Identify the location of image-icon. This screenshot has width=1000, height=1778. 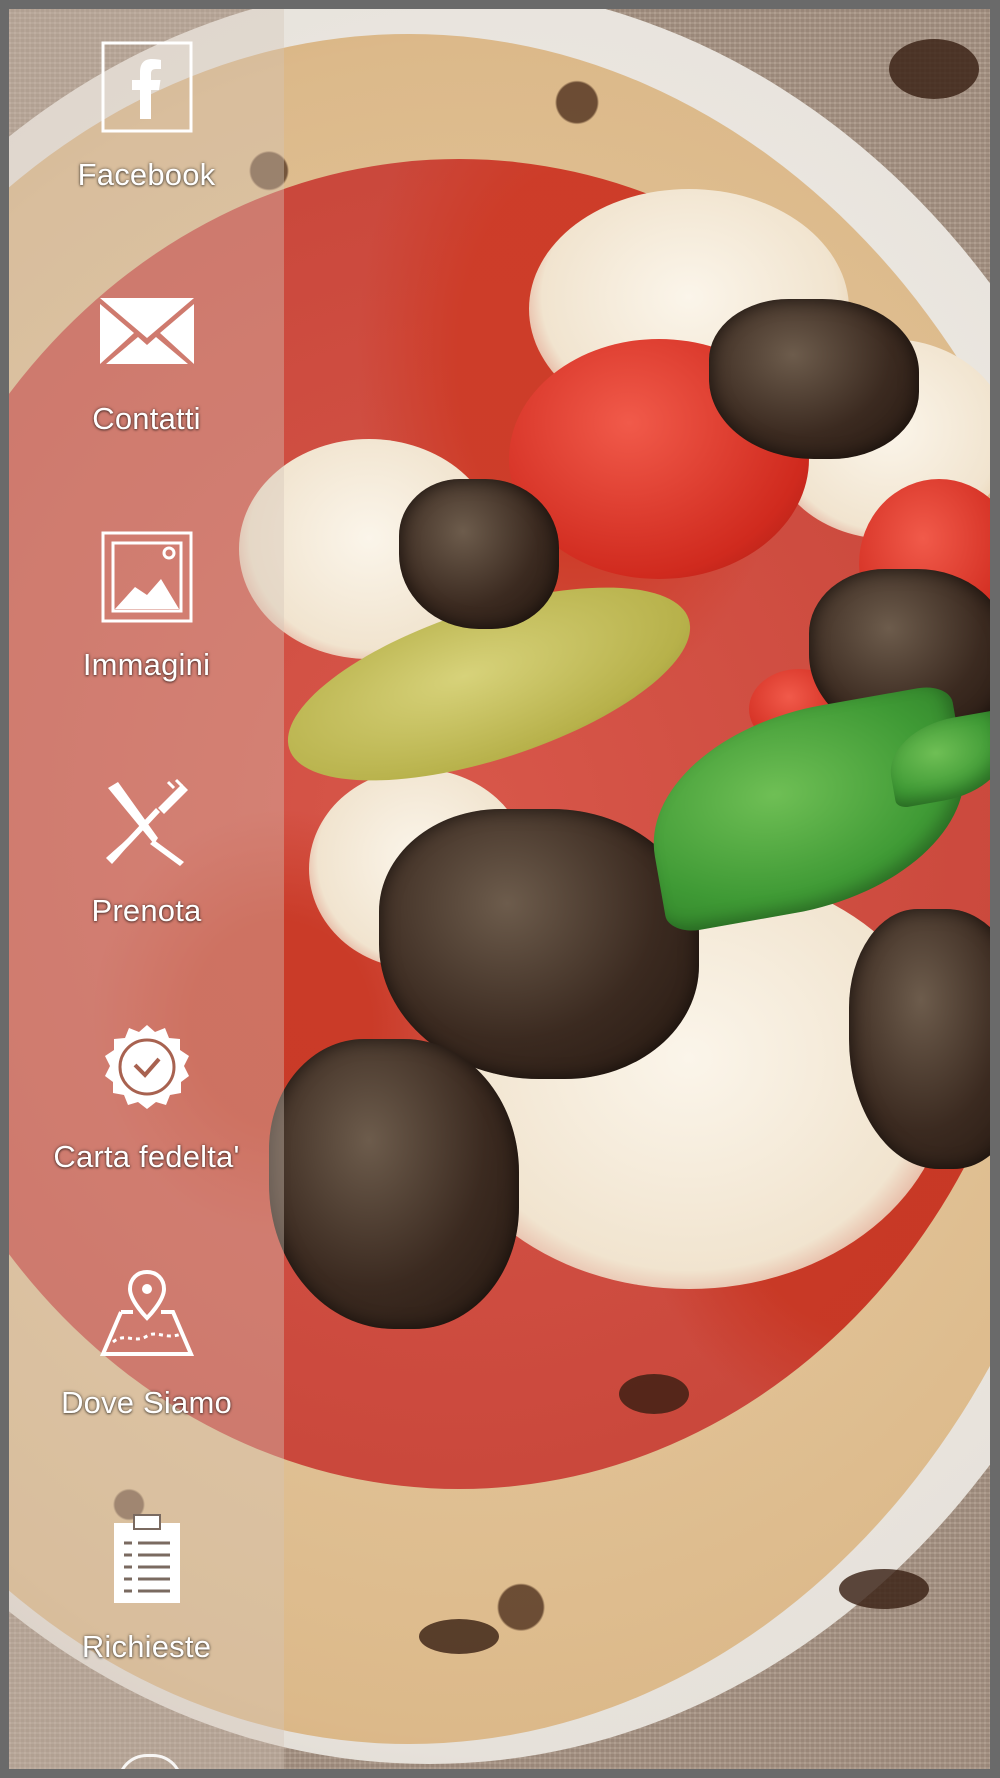
(147, 577).